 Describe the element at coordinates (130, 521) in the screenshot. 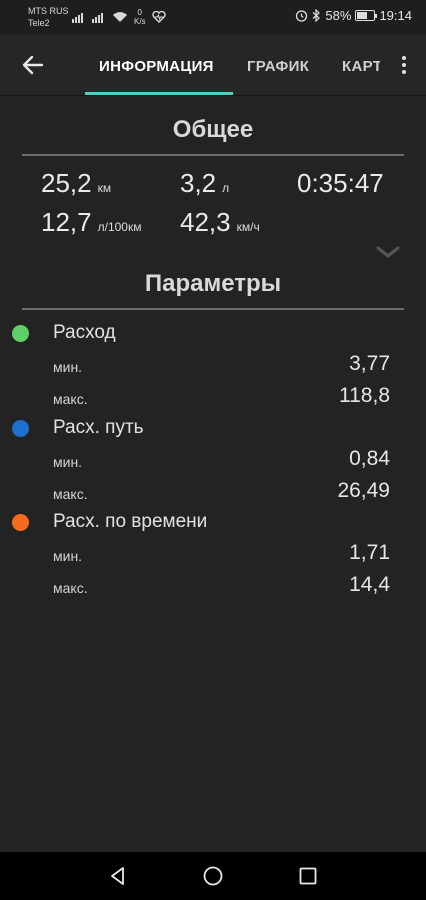

I see `param-name: Расх. по времени` at that location.